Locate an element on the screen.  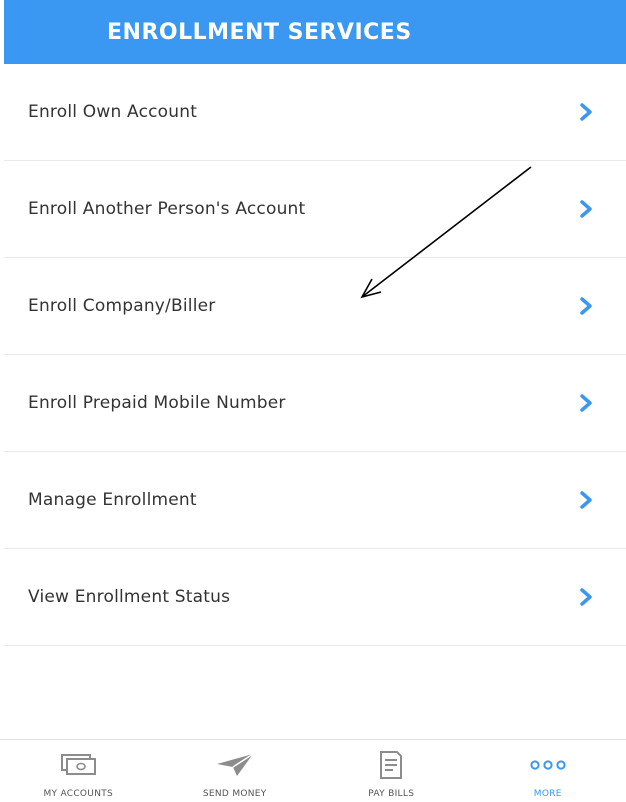
tab-label: SEND MONEY is located at coordinates (234, 794).